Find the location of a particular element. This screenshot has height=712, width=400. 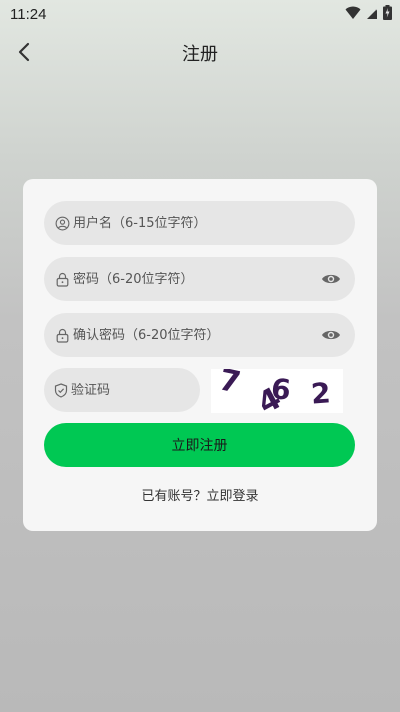

username-field is located at coordinates (199, 223).